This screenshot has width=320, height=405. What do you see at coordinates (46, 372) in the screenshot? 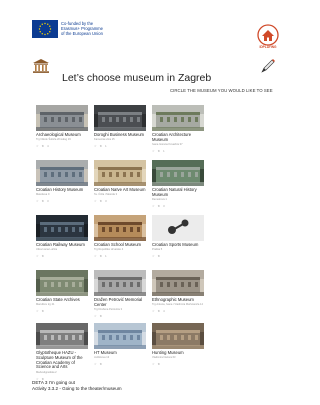
I see `museum-address: Medvedgradska 2` at bounding box center [46, 372].